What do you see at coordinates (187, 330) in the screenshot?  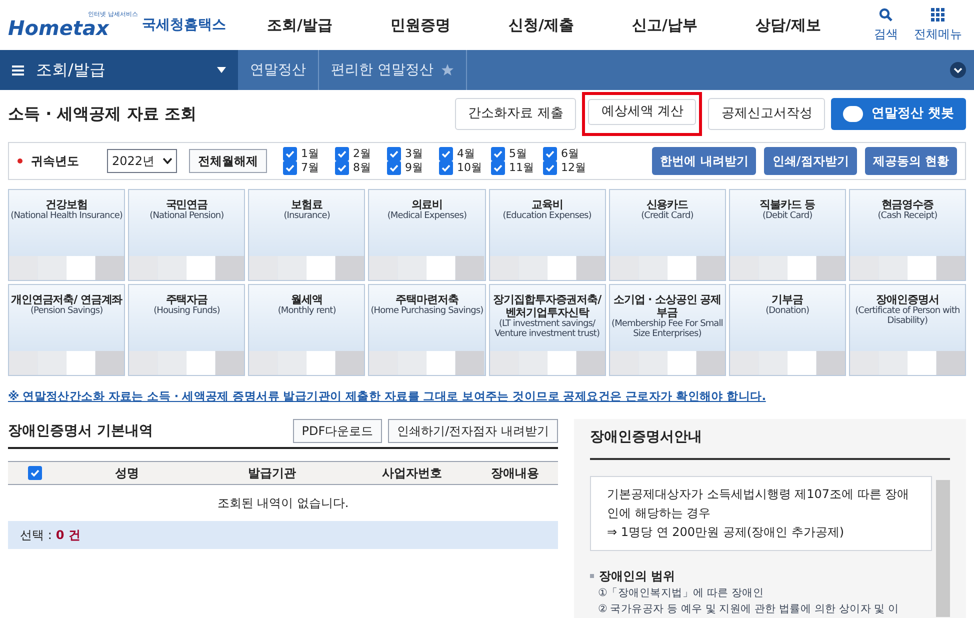 I see `category-tile: 주택자금 (Housing Funds)` at bounding box center [187, 330].